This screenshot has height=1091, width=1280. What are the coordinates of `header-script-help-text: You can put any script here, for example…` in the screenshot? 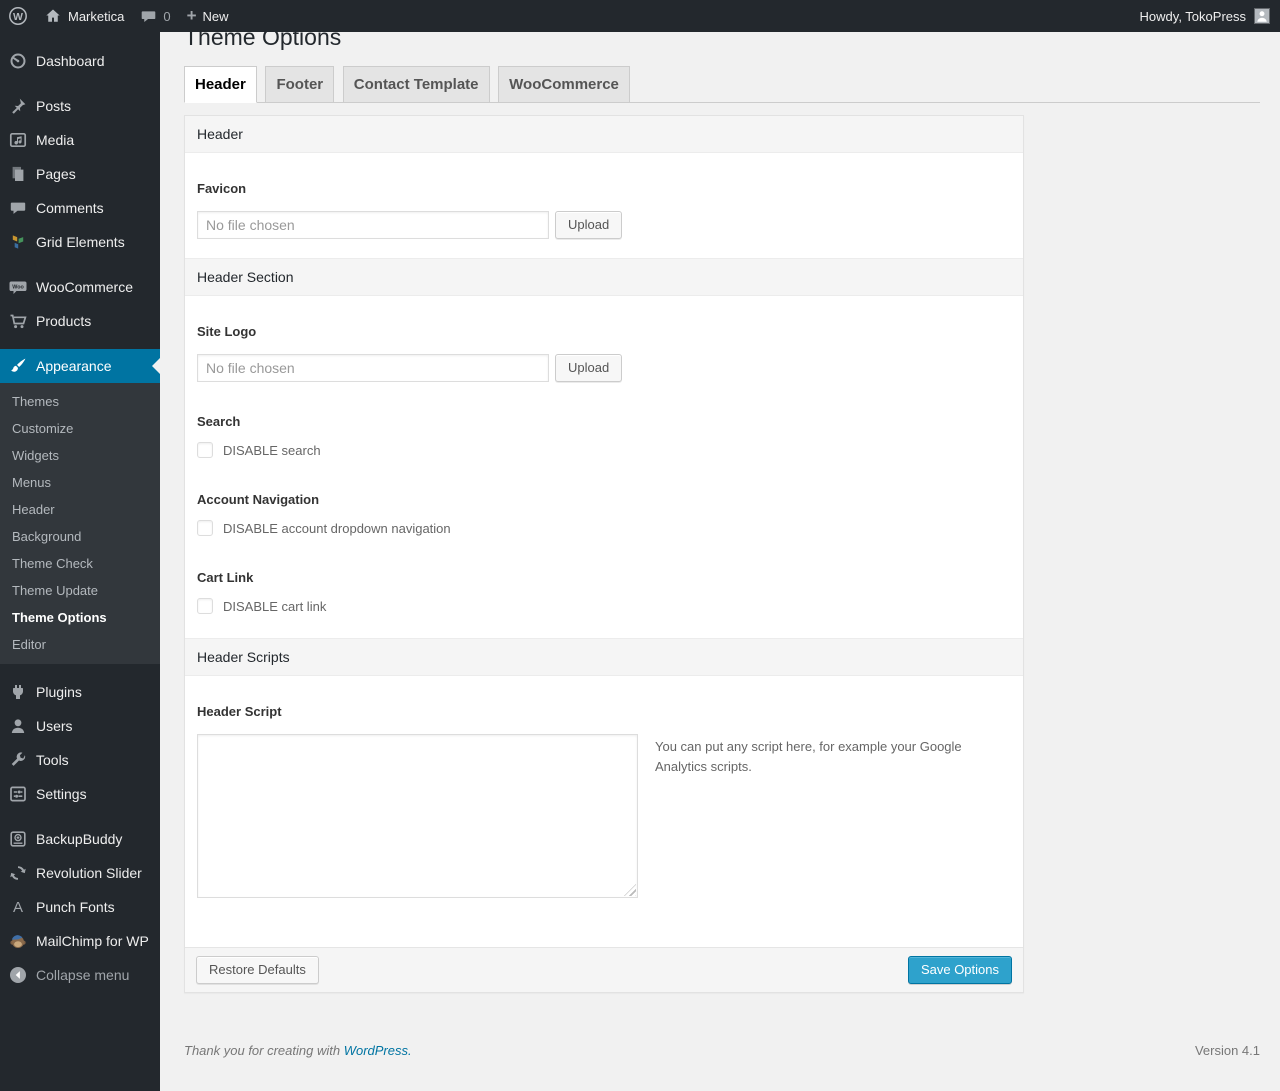 It's located at (808, 757).